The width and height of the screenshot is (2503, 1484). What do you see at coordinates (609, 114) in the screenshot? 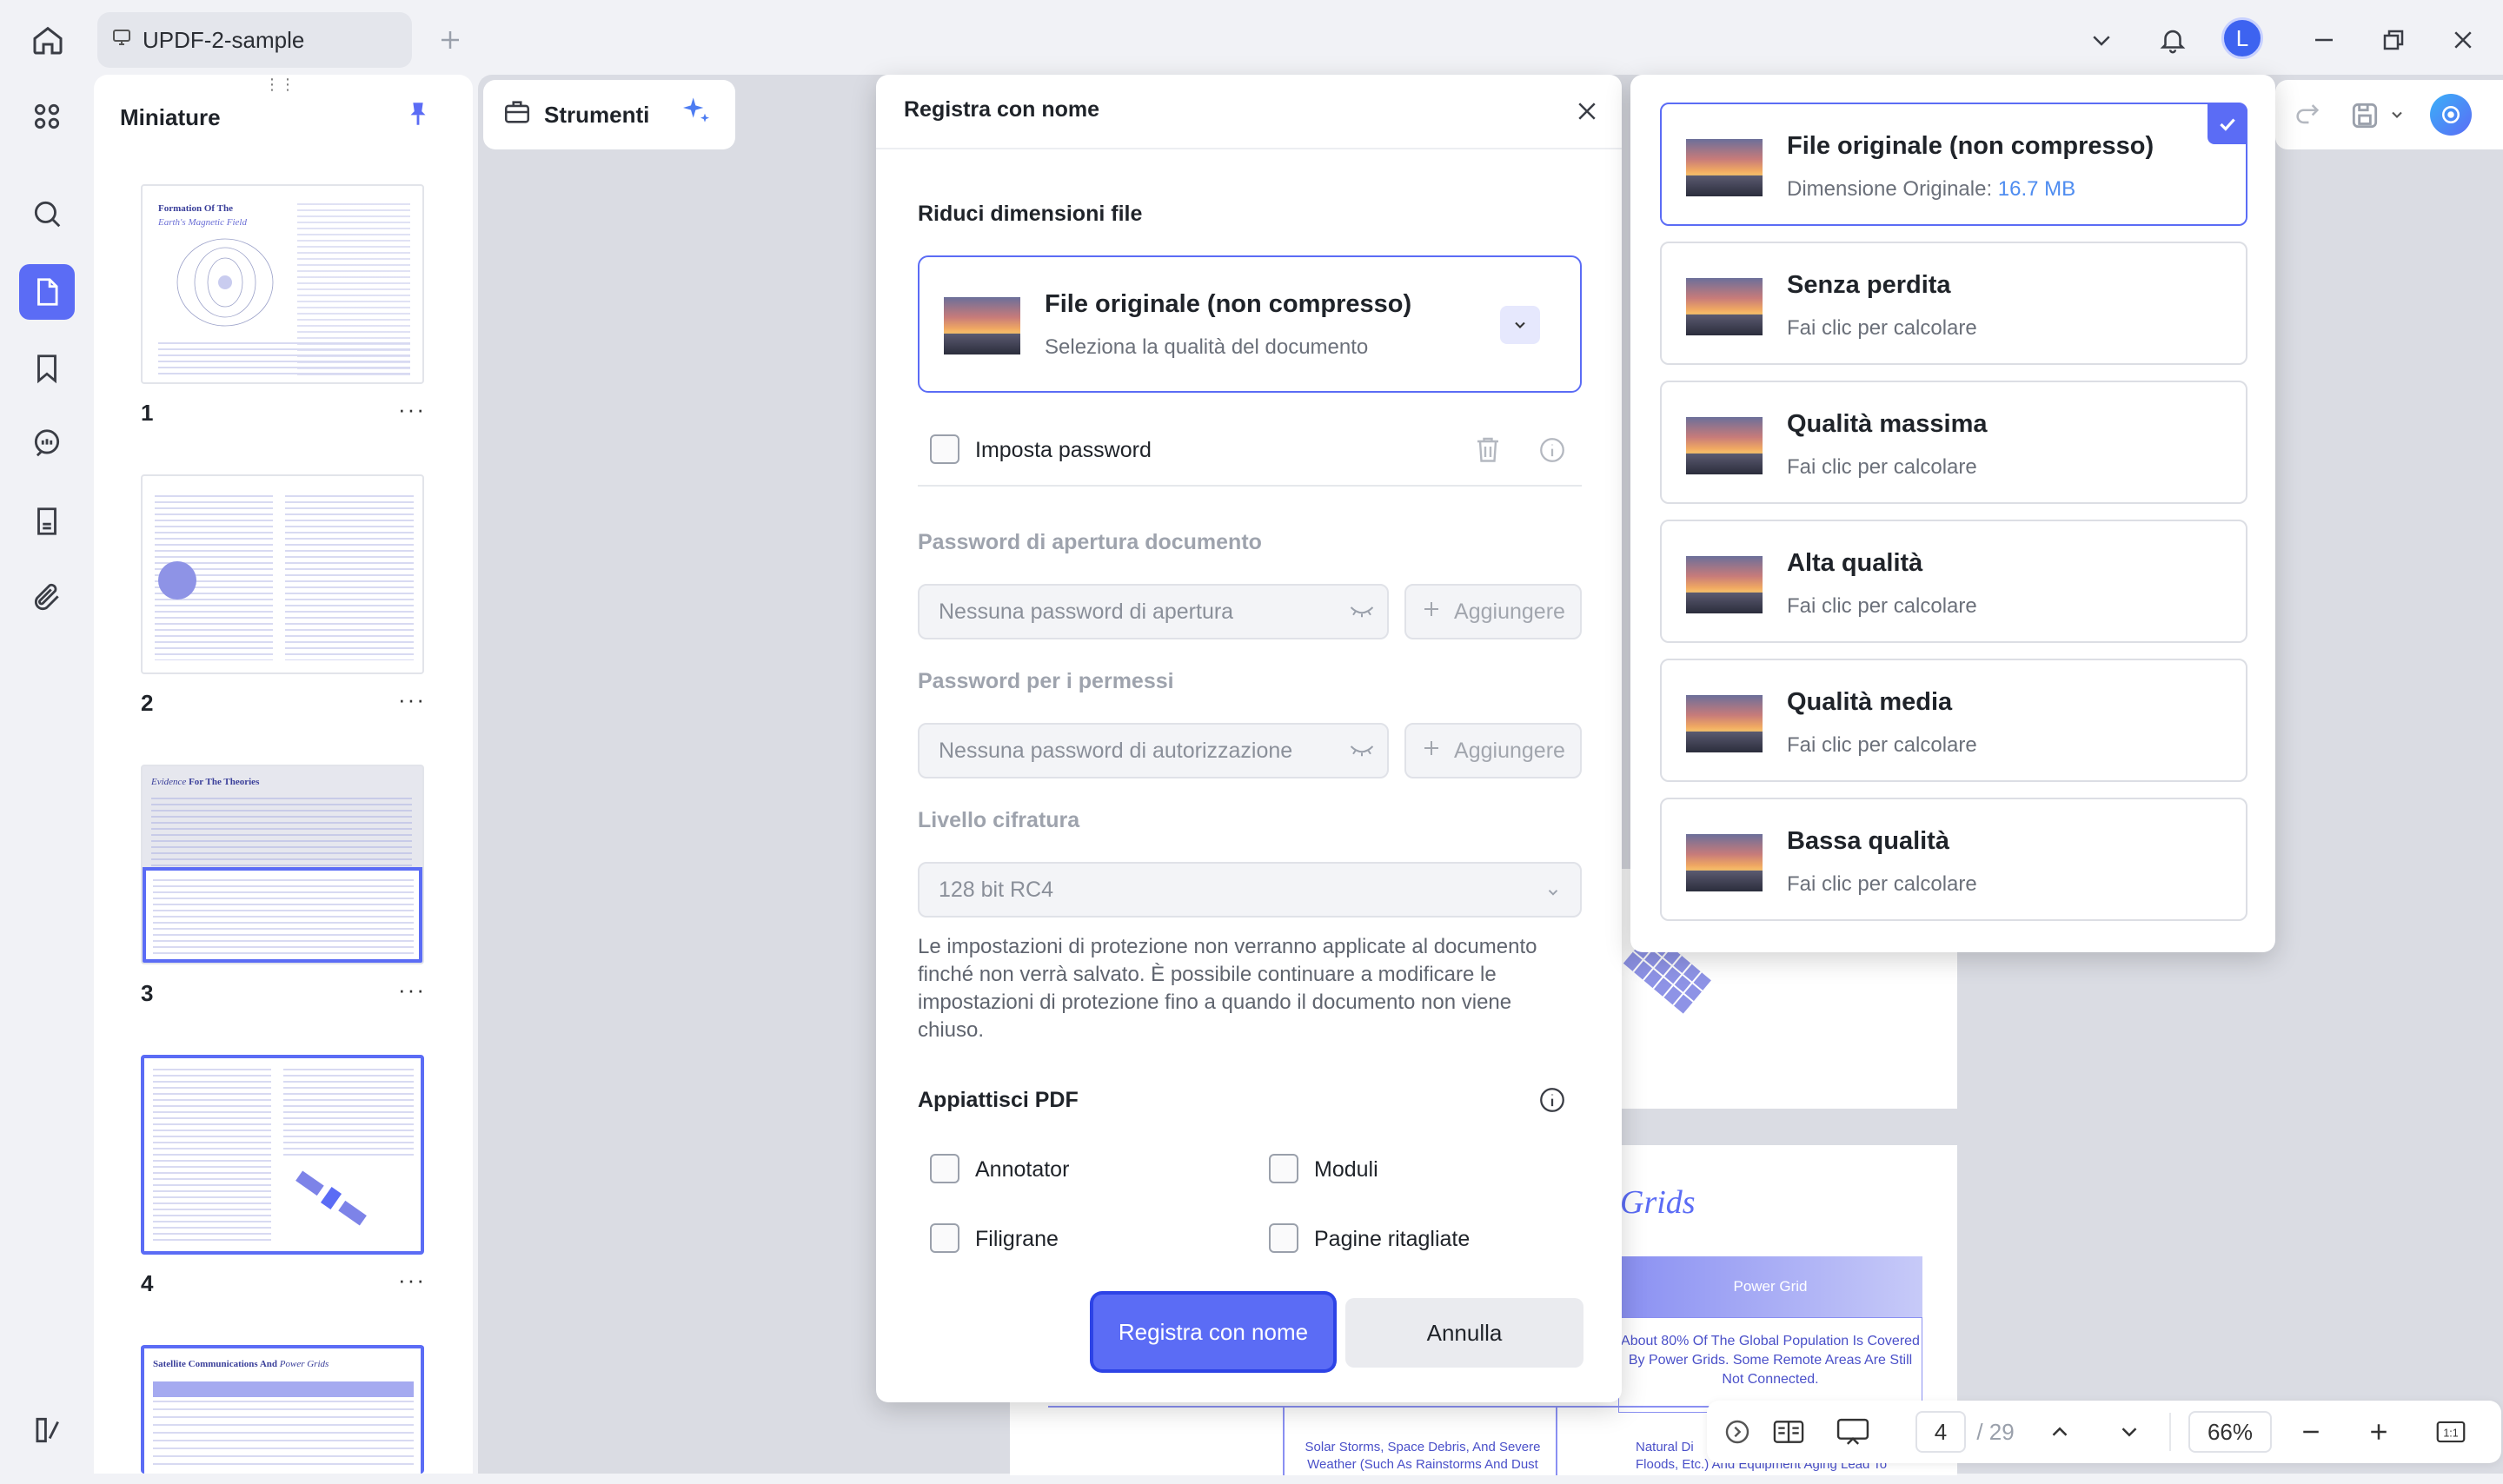
I see `tools-button: Strumenti` at bounding box center [609, 114].